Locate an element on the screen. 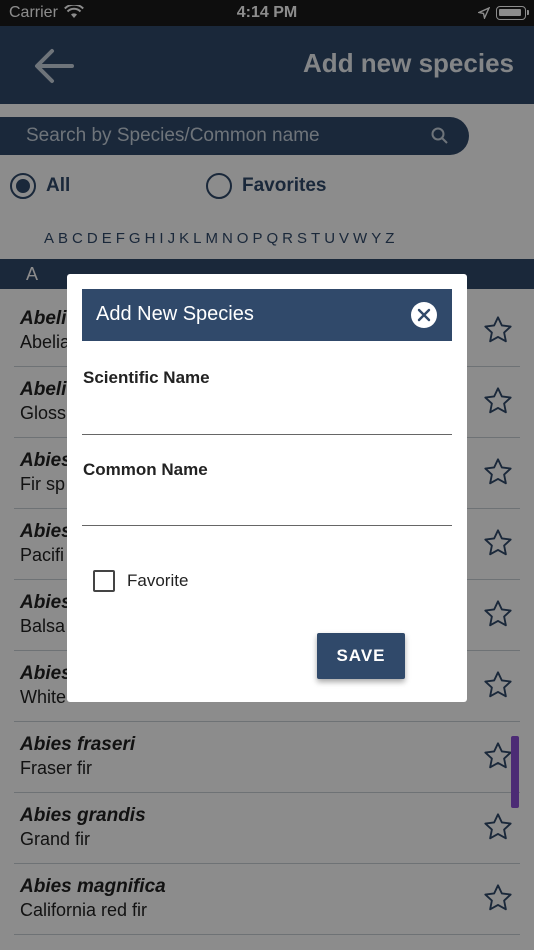 The height and width of the screenshot is (950, 534). save-button: SAVE is located at coordinates (361, 656).